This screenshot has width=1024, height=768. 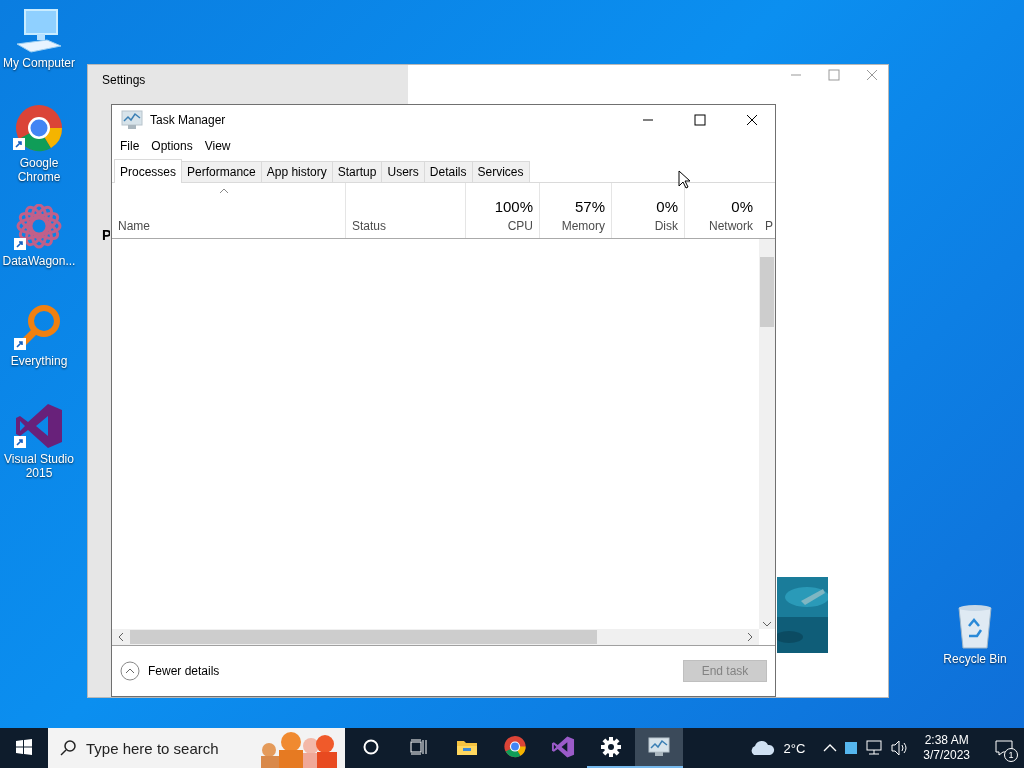 I want to click on sort-caret-icon, so click(x=224, y=191).